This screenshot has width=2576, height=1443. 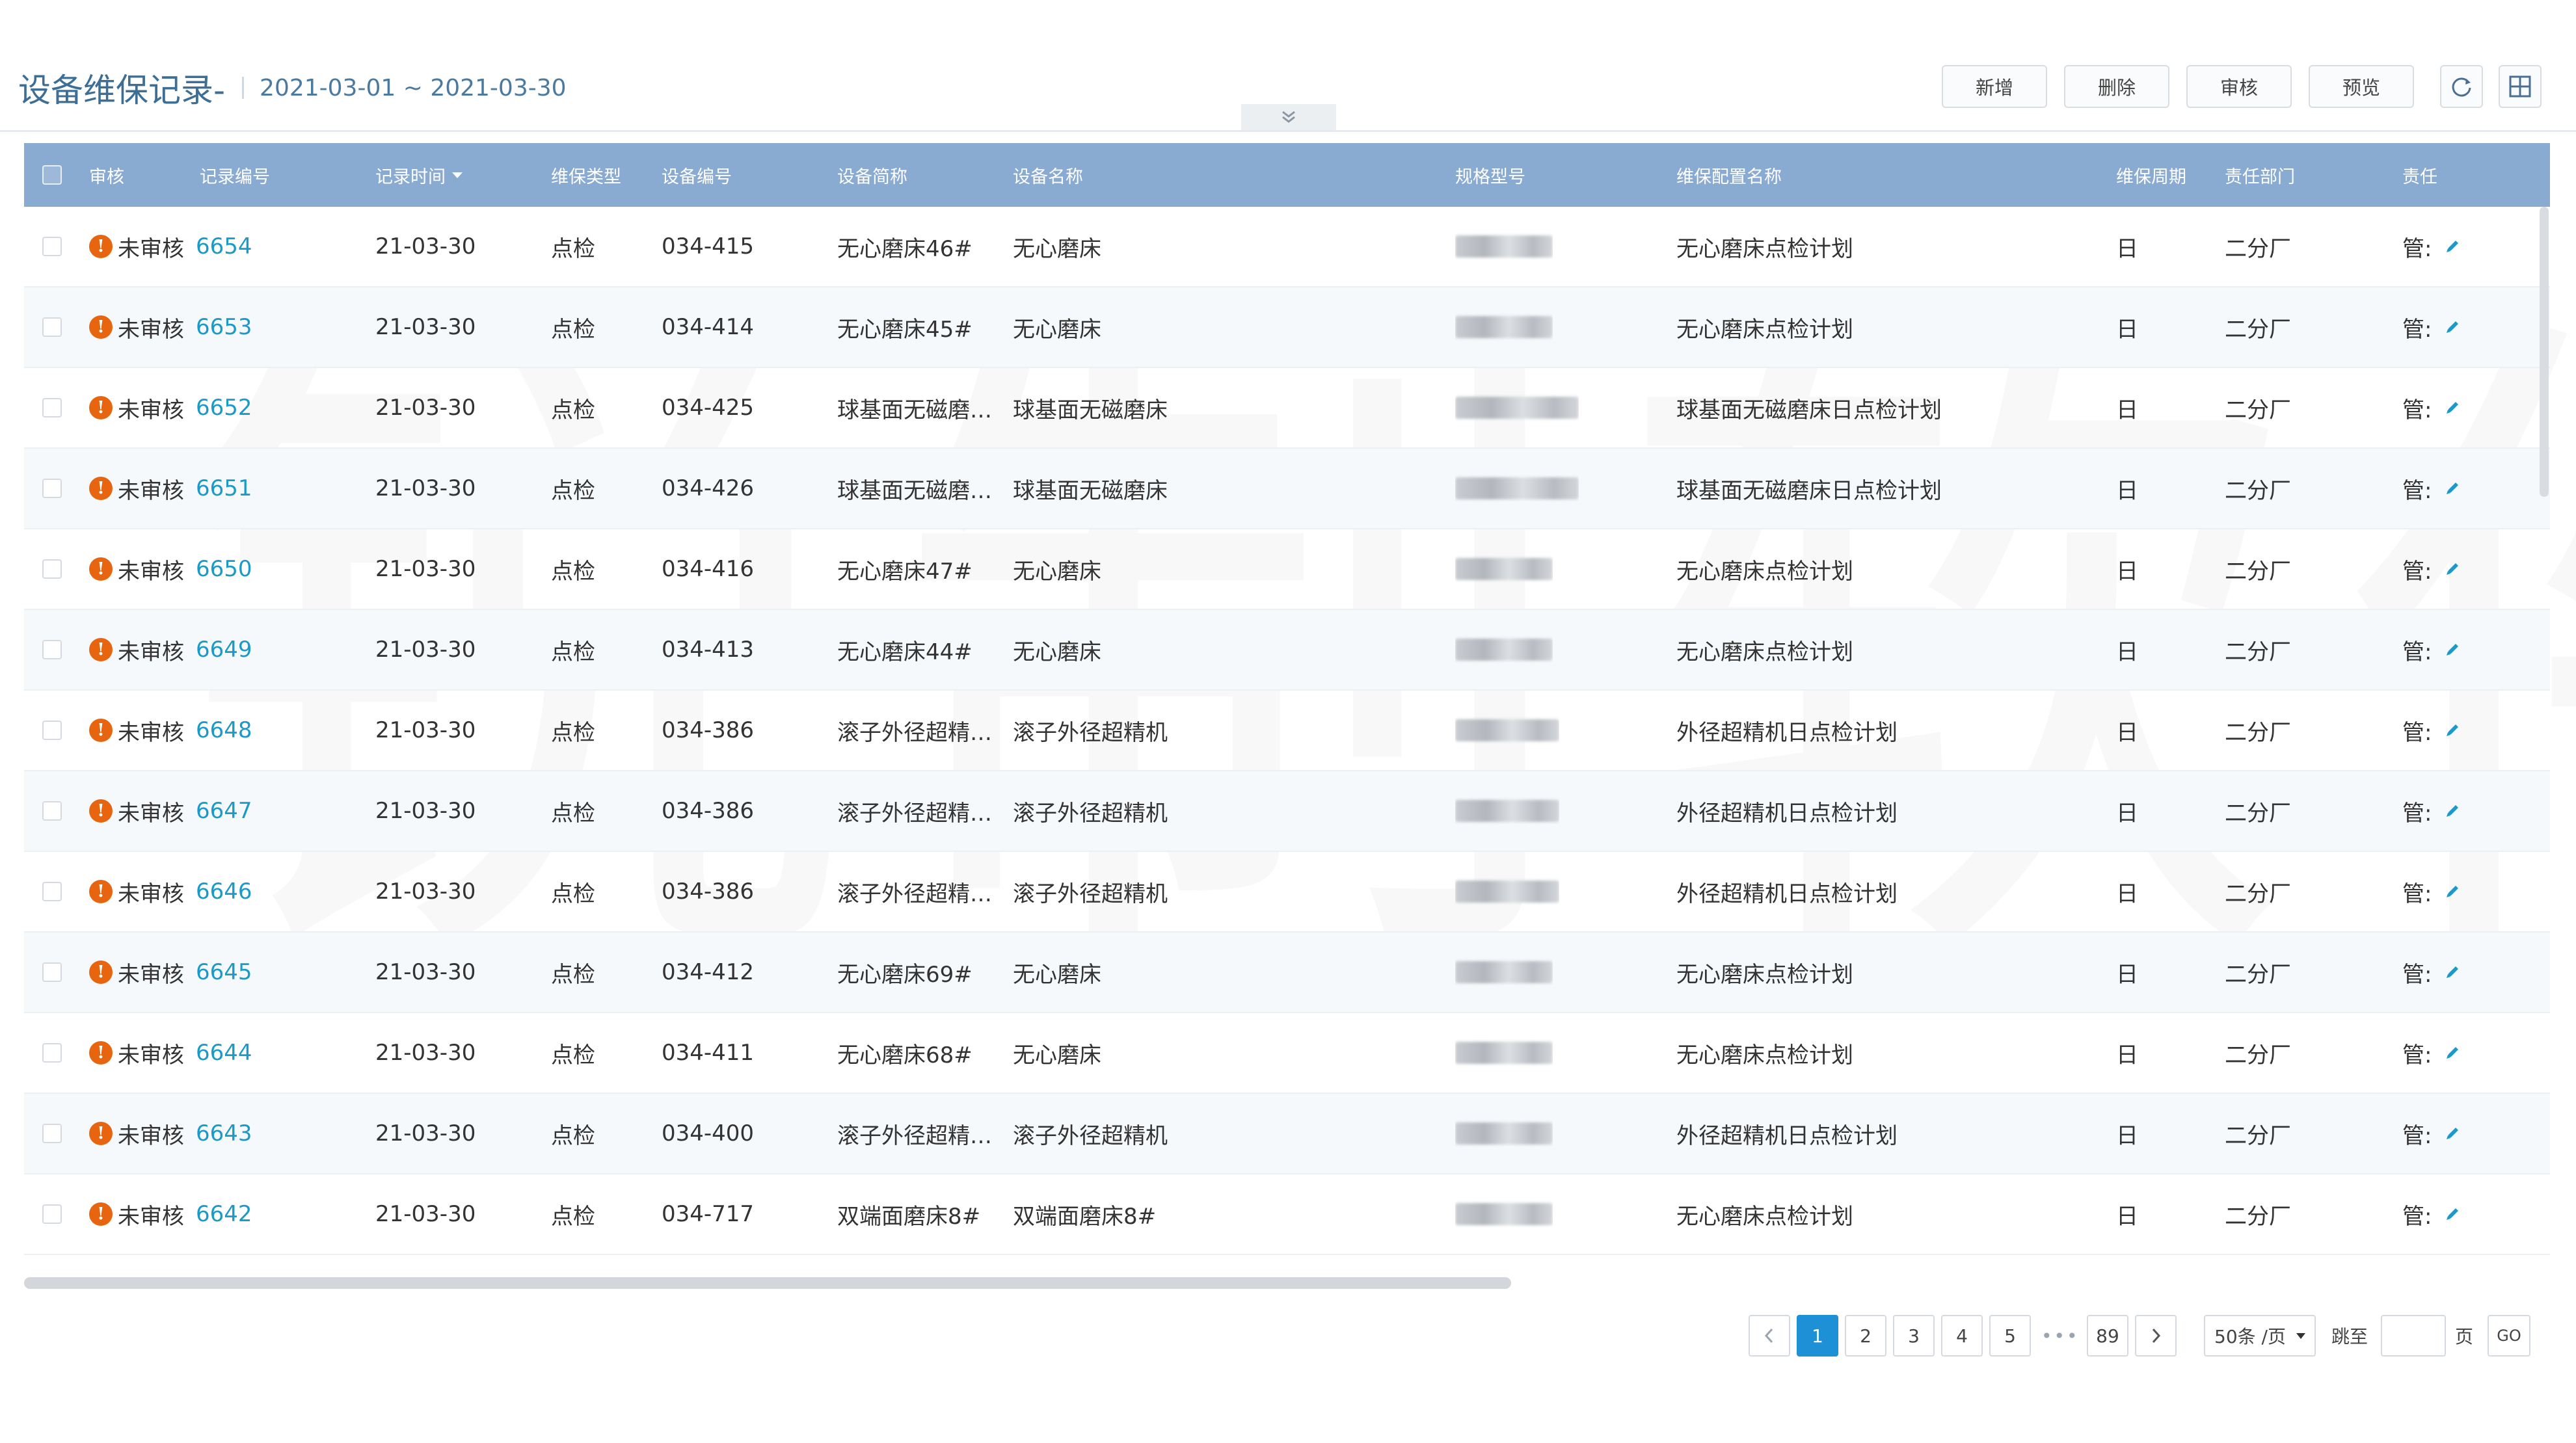 I want to click on delete-button: 删除, so click(x=2116, y=87).